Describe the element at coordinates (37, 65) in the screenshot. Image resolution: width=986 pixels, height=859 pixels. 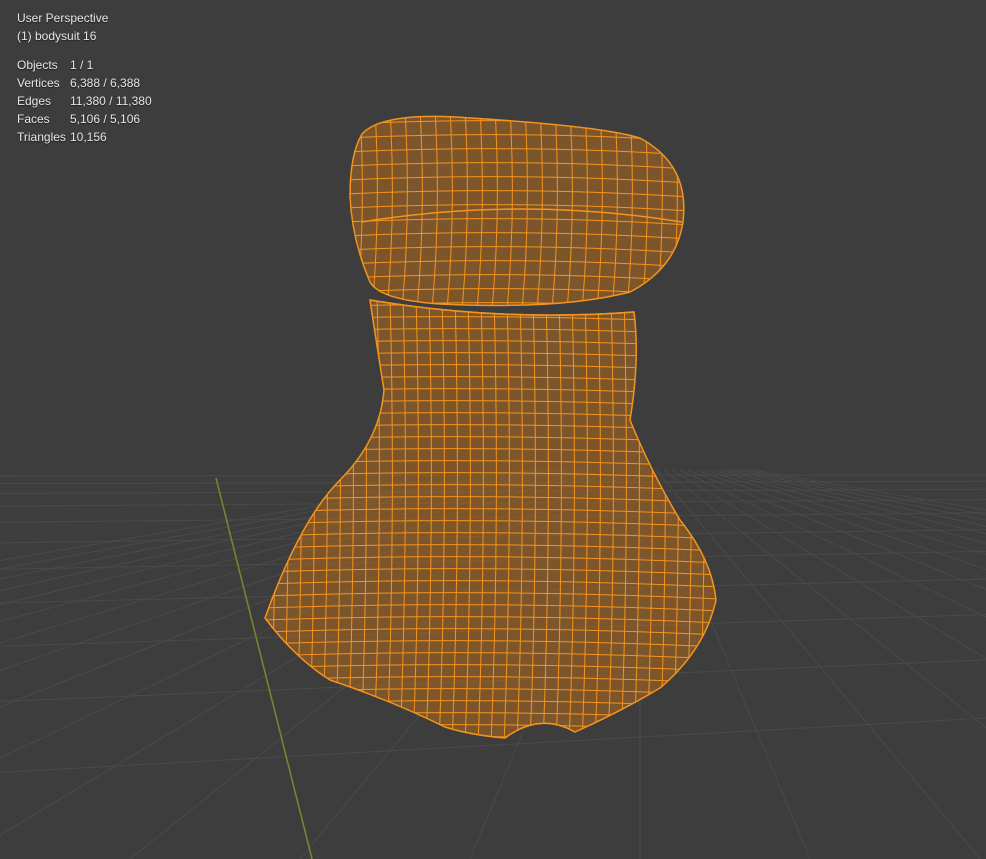
I see `stat-label: Objects` at that location.